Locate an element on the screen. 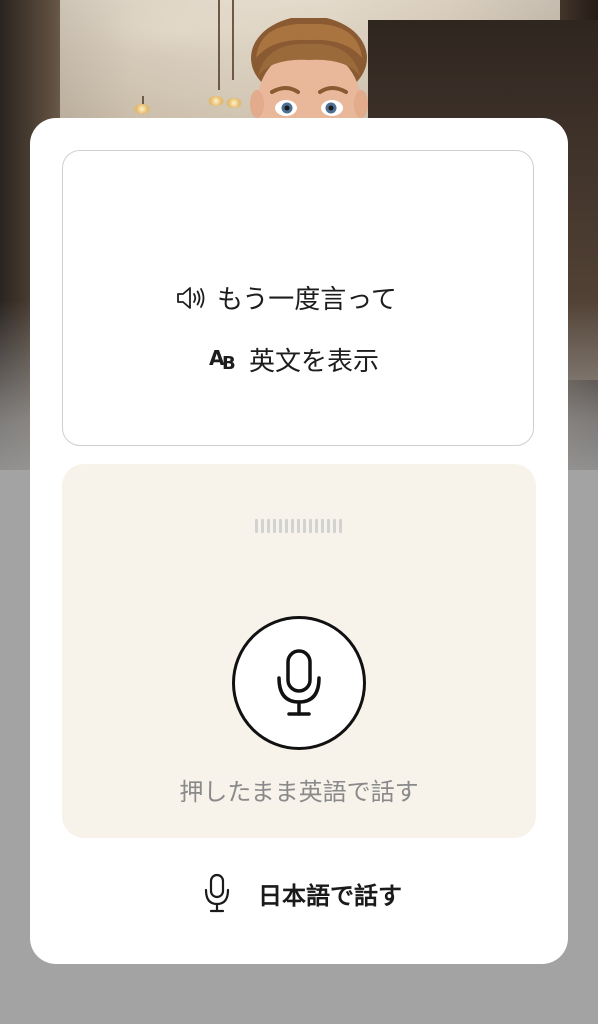  speak-japanese-label: 日本語で話す is located at coordinates (330, 895).